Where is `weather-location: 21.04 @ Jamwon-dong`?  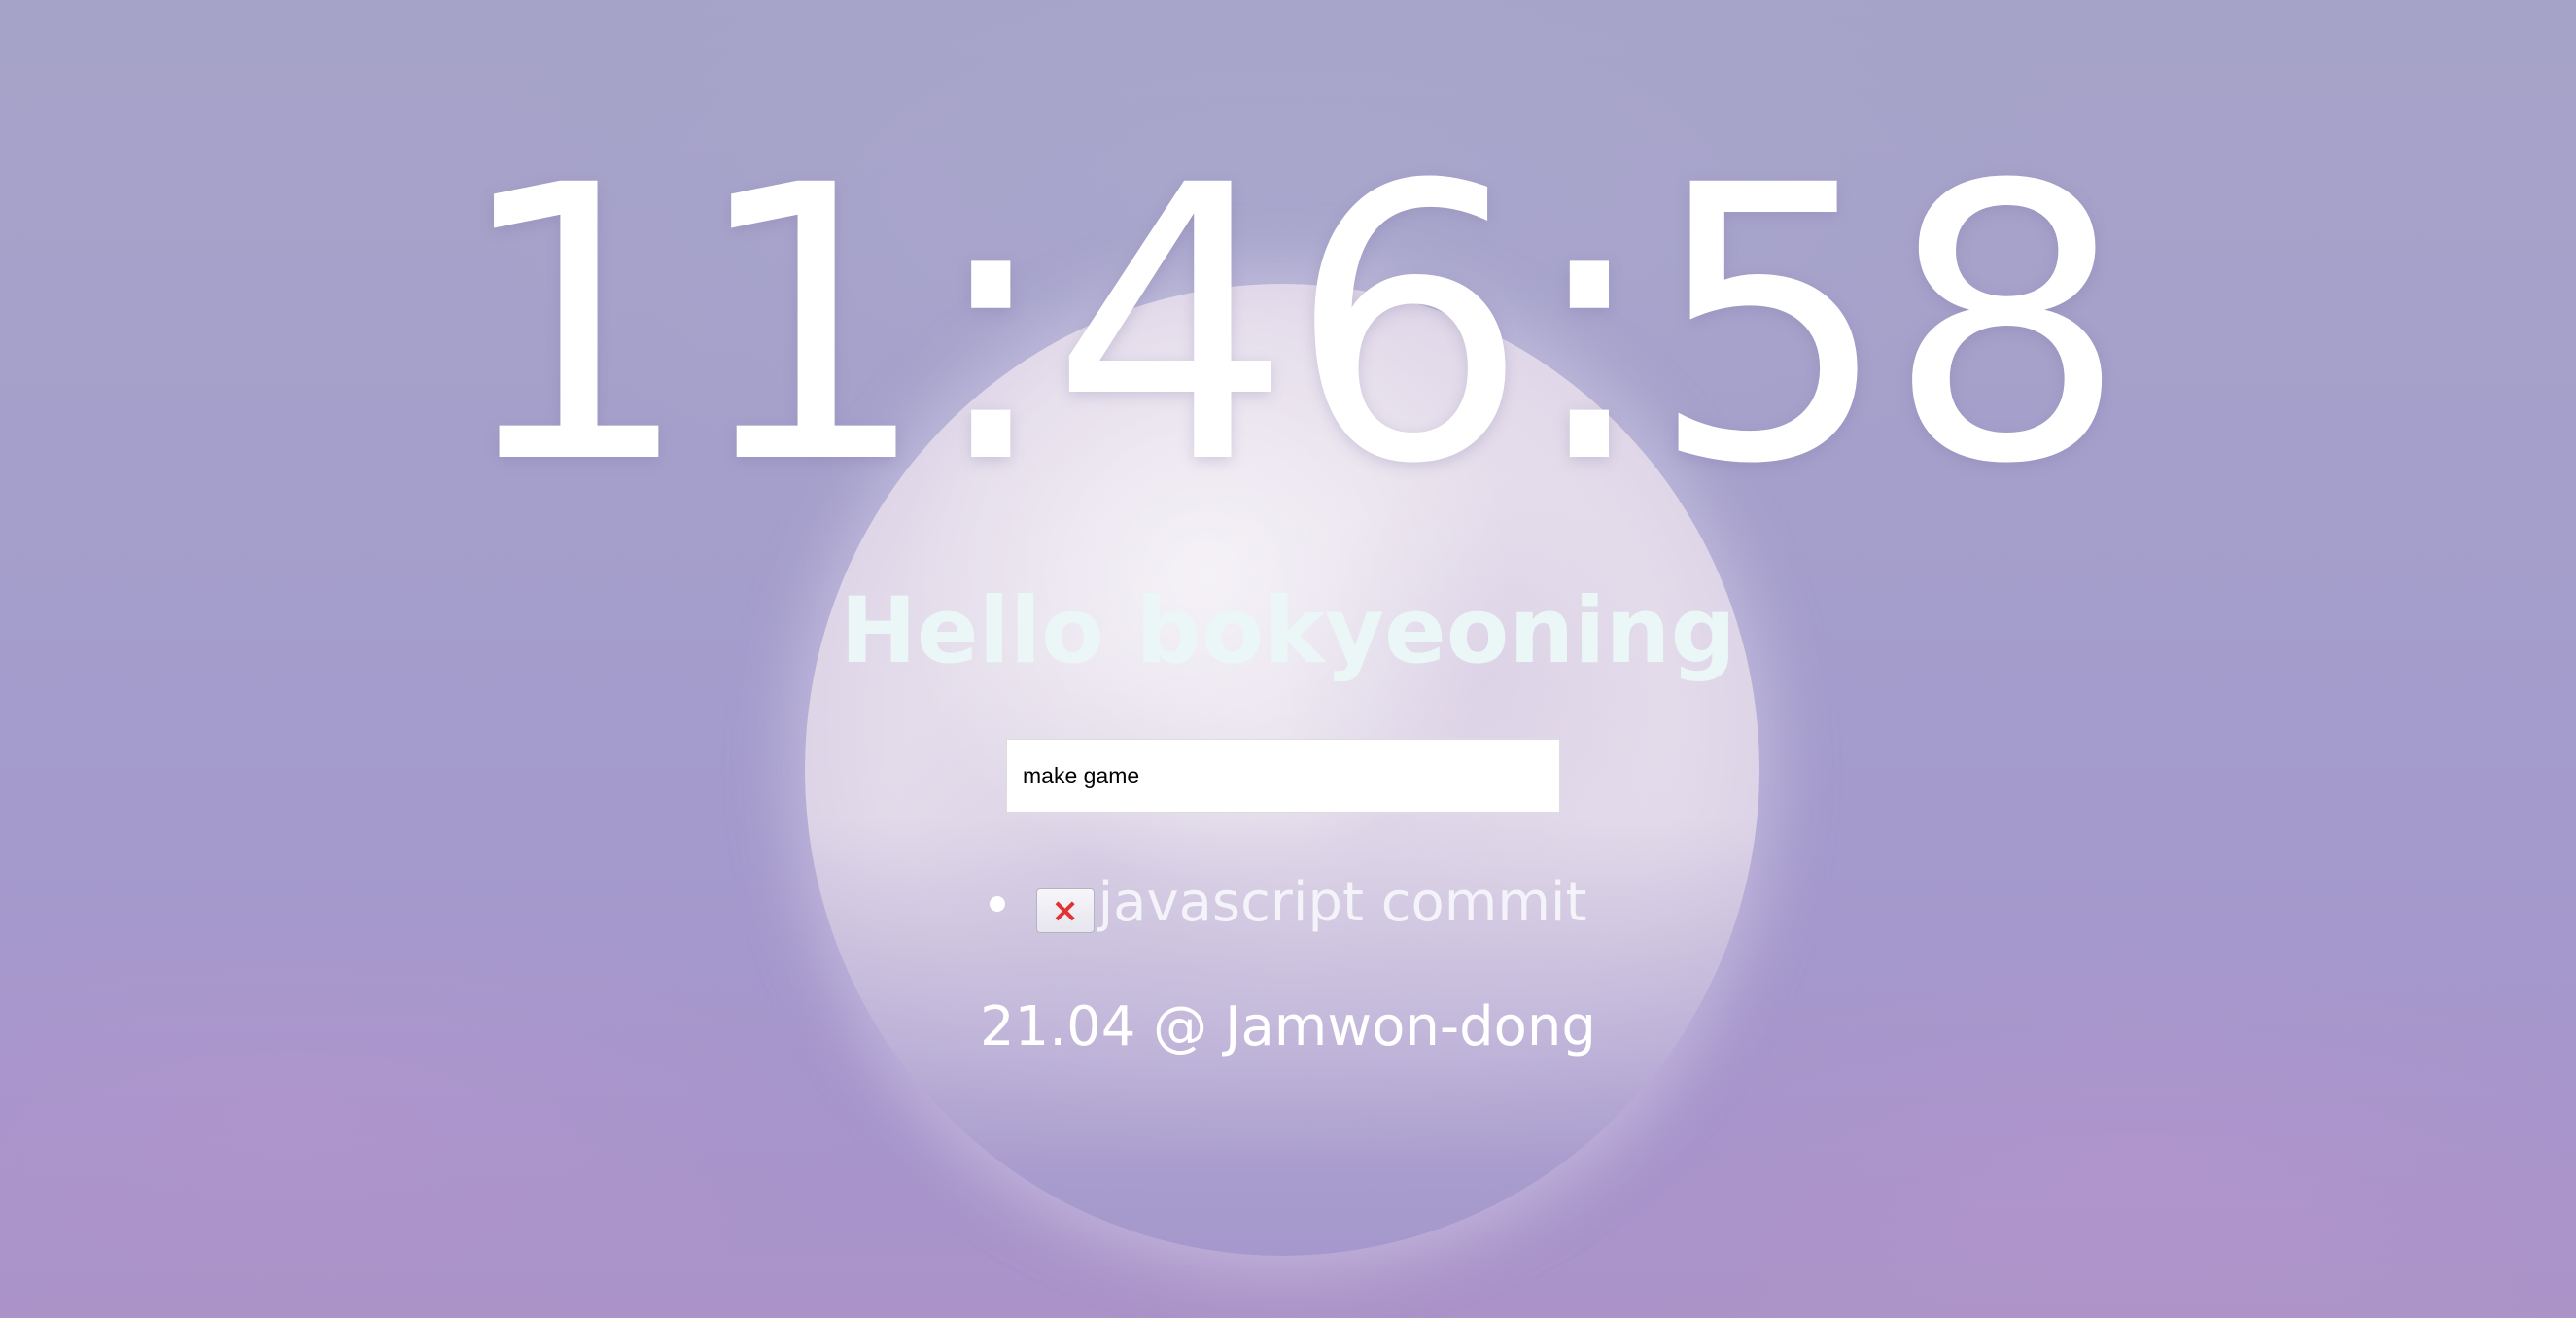 weather-location: 21.04 @ Jamwon-dong is located at coordinates (1288, 1026).